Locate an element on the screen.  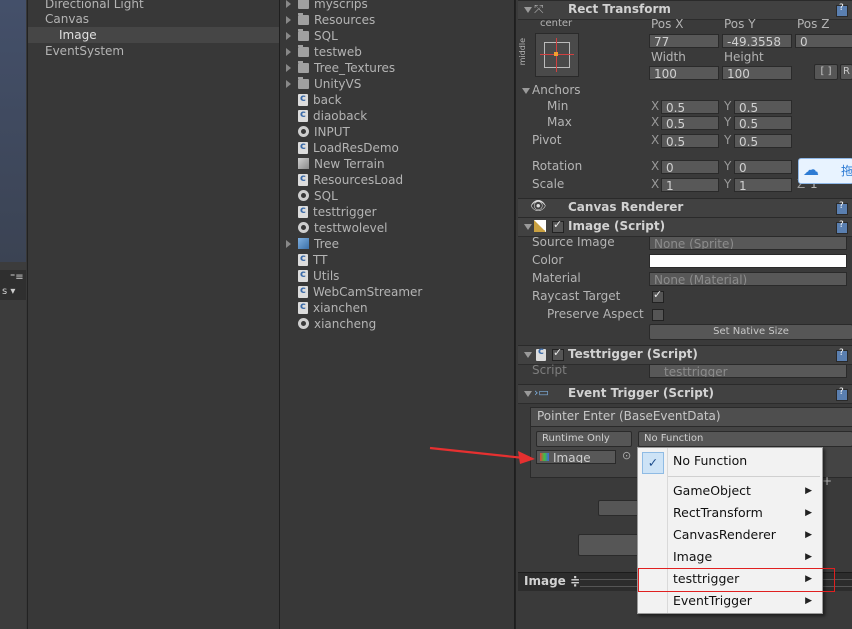
event-trigger-header: ›▭ Event Trigger (Script) is located at coordinates (685, 394).